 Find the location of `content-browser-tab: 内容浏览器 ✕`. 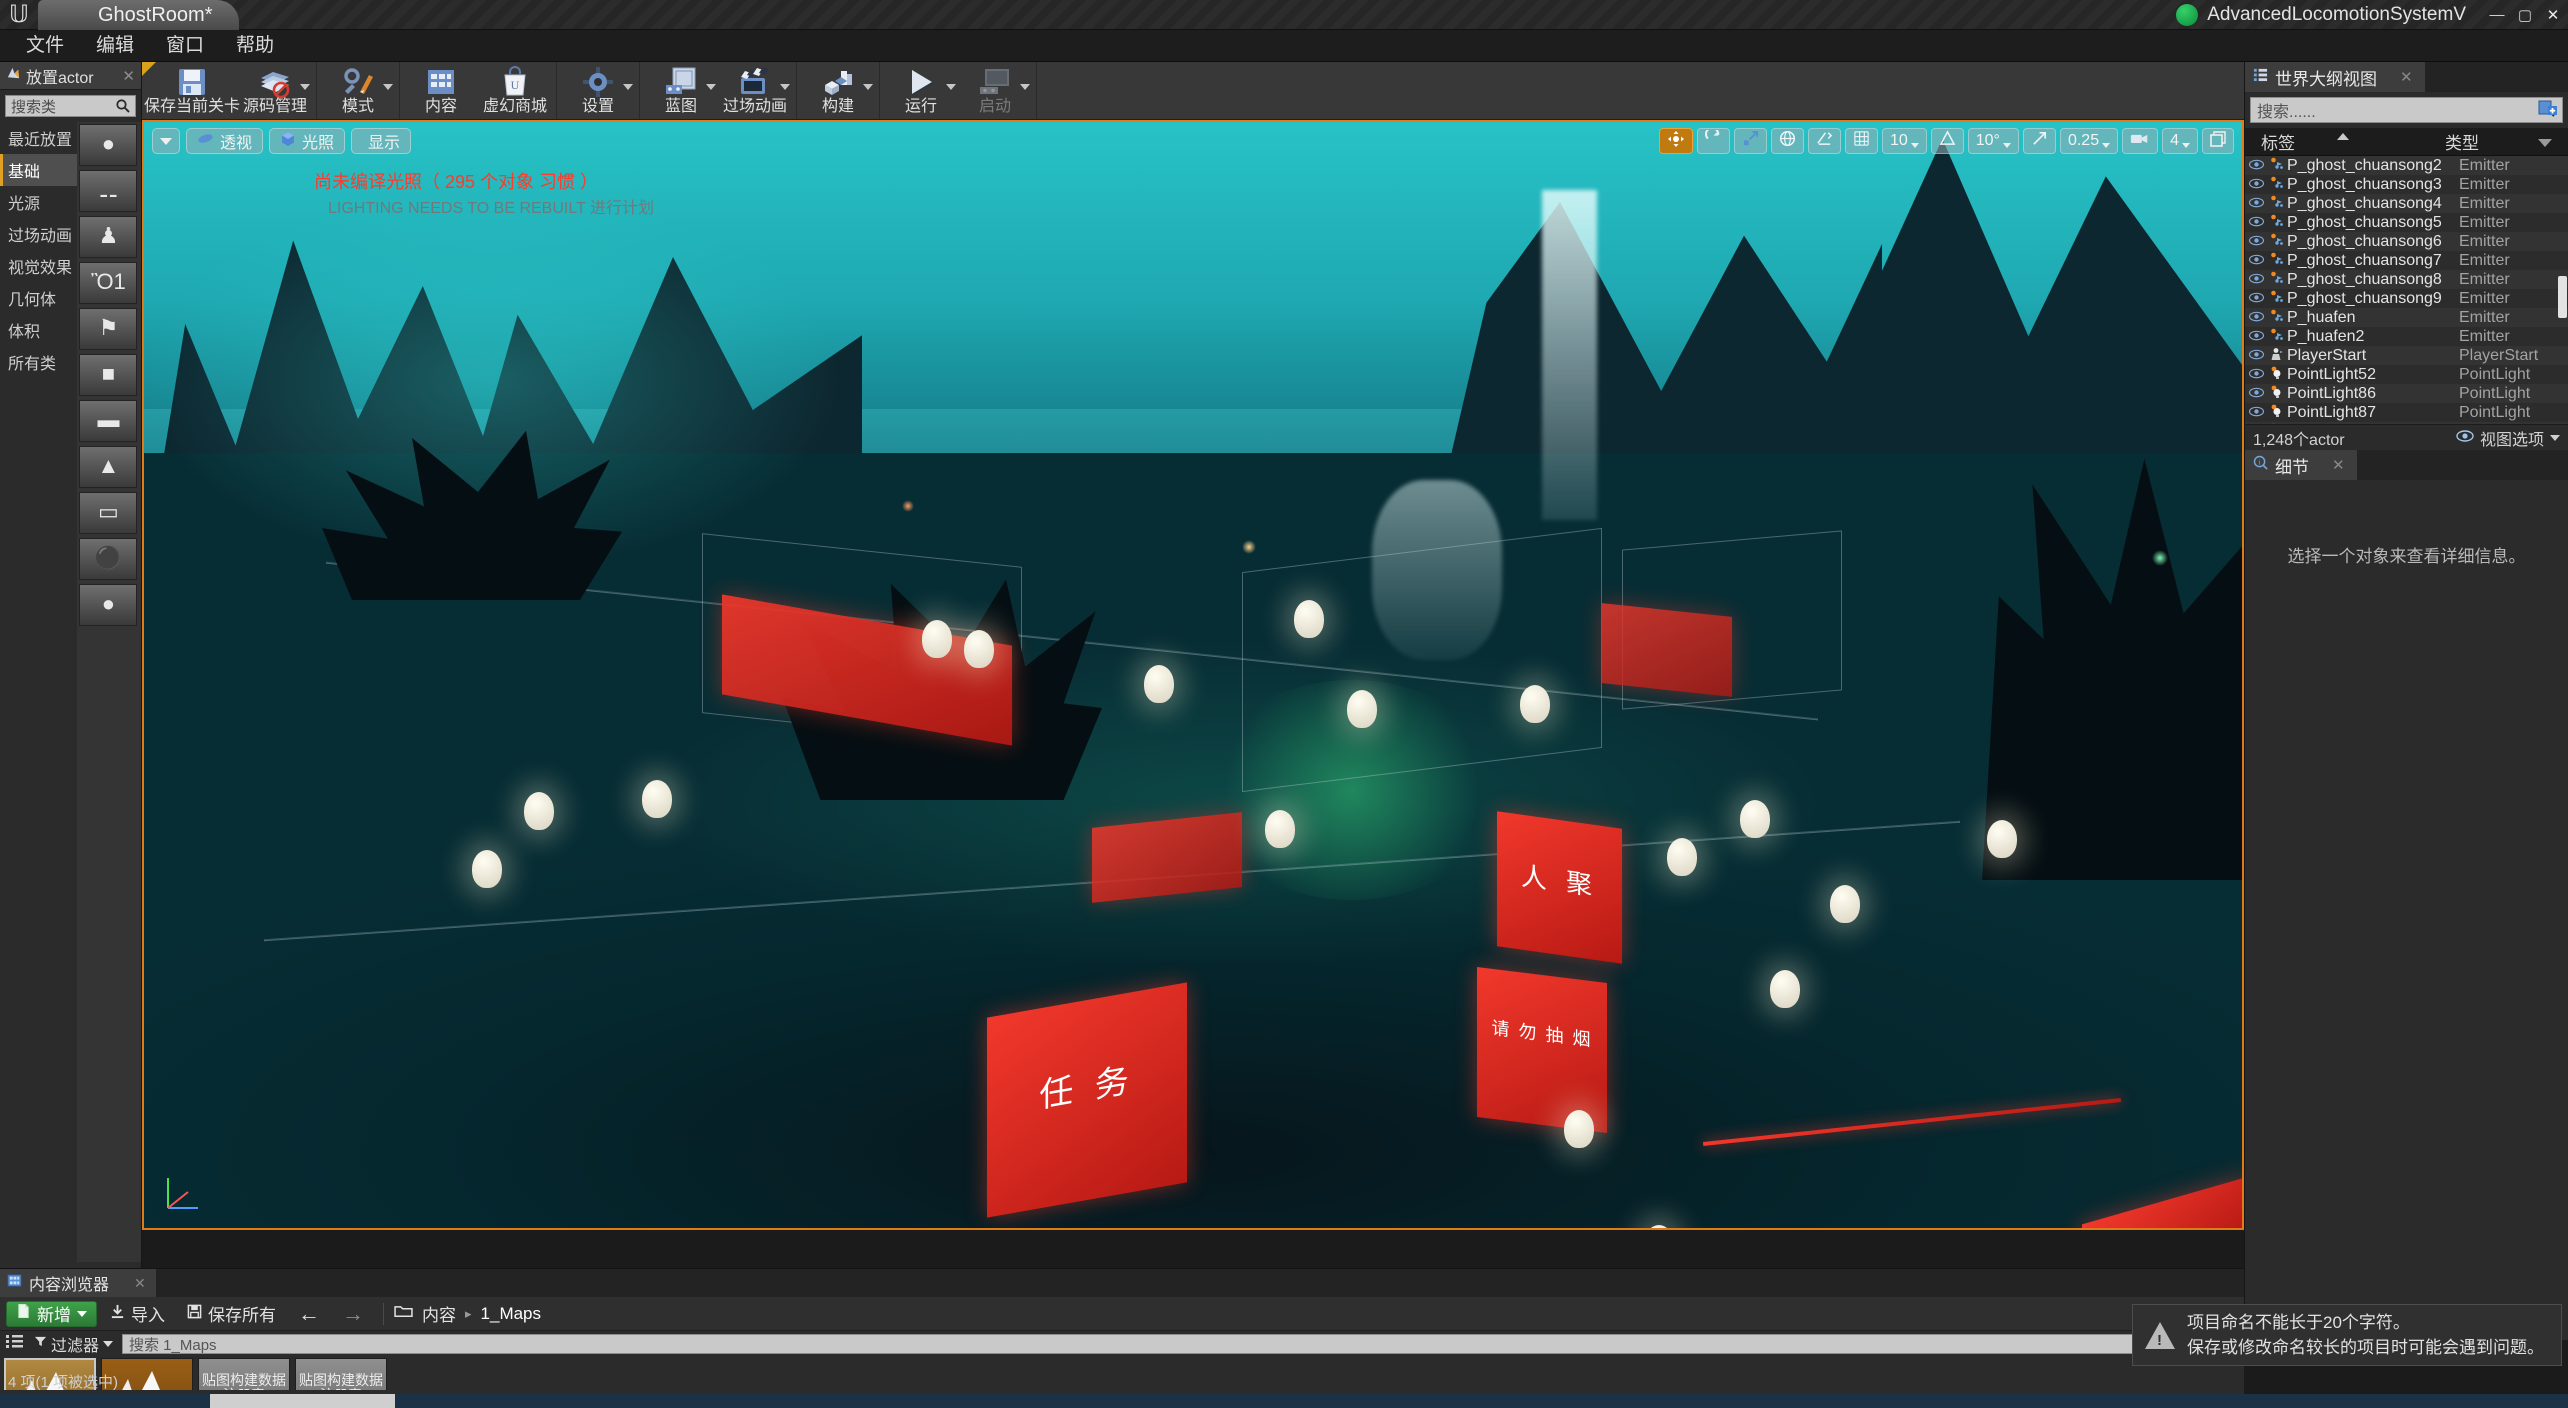

content-browser-tab: 内容浏览器 ✕ is located at coordinates (78, 1283).